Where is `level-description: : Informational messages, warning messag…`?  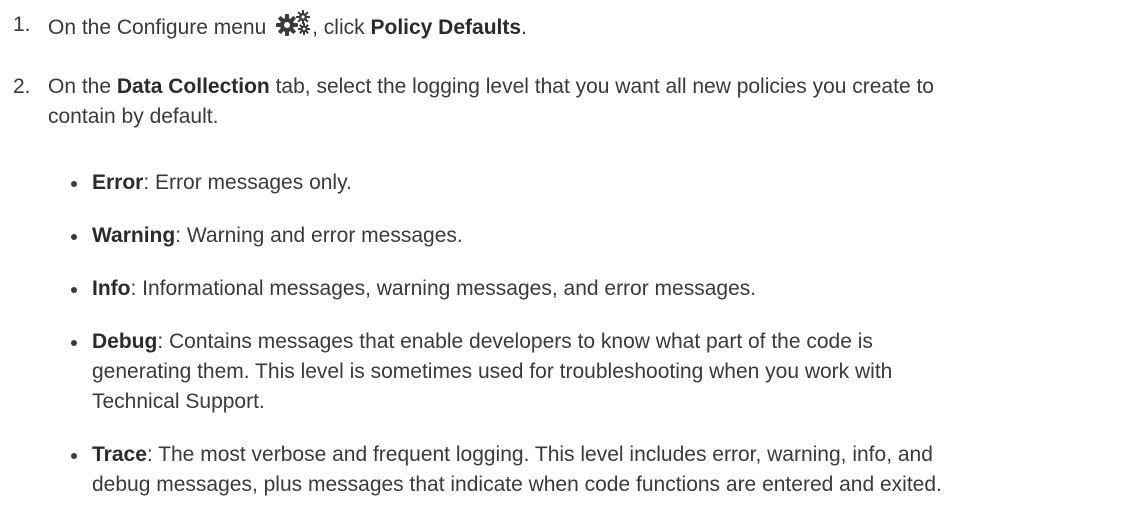
level-description: : Informational messages, warning messag… is located at coordinates (443, 288).